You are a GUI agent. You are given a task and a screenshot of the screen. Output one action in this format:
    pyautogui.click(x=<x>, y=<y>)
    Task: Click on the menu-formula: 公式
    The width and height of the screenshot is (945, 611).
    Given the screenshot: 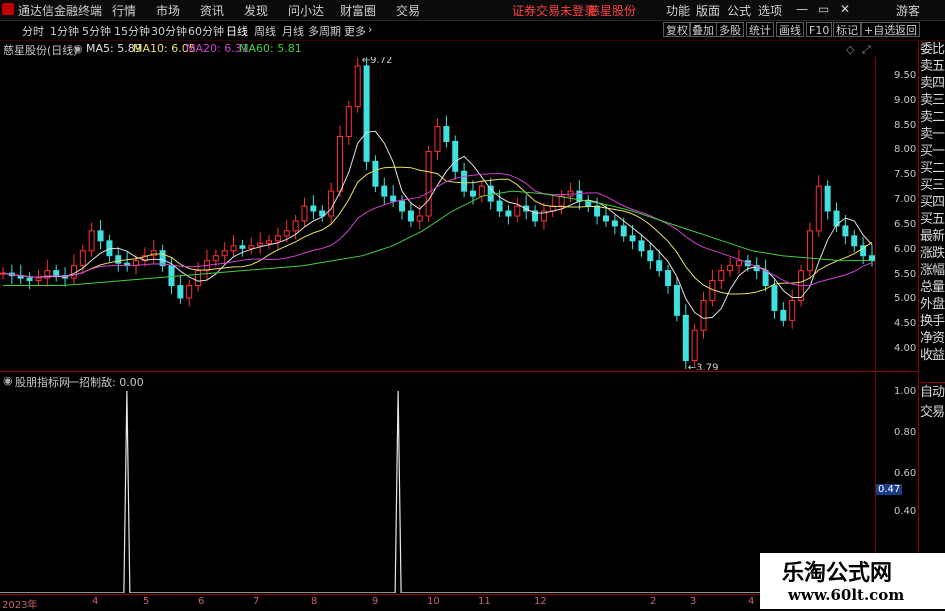 What is the action you would take?
    pyautogui.click(x=739, y=10)
    